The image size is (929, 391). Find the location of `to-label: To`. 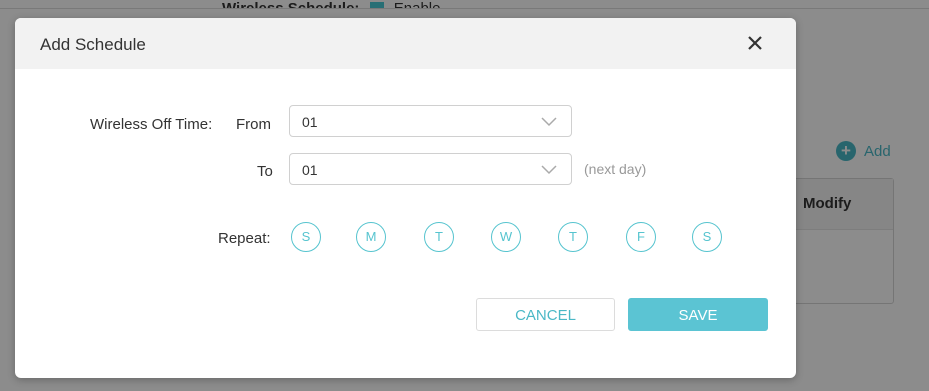

to-label: To is located at coordinates (265, 171).